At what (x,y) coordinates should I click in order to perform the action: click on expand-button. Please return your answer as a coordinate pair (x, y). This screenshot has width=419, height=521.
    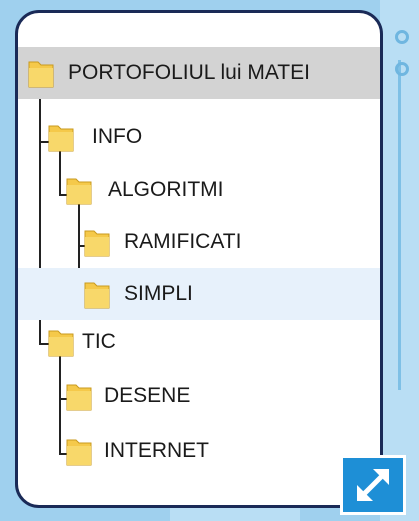
    Looking at the image, I should click on (373, 485).